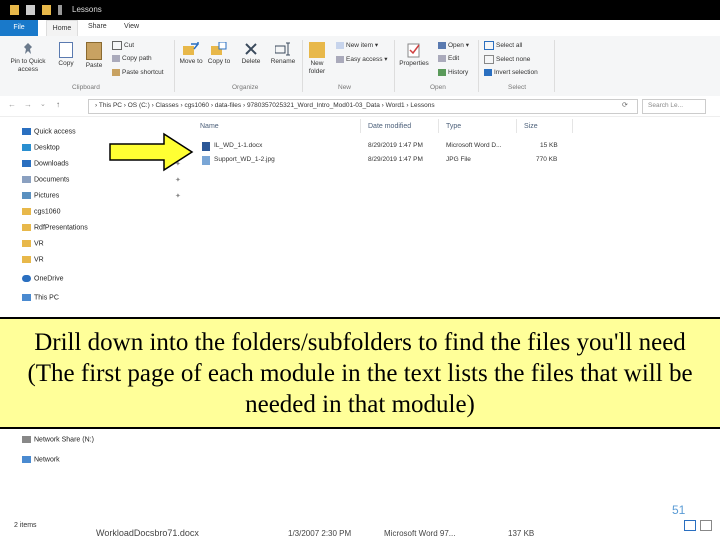 The image size is (720, 540). Describe the element at coordinates (41, 211) in the screenshot. I see `nav-cgs1060: cgs1060` at that location.